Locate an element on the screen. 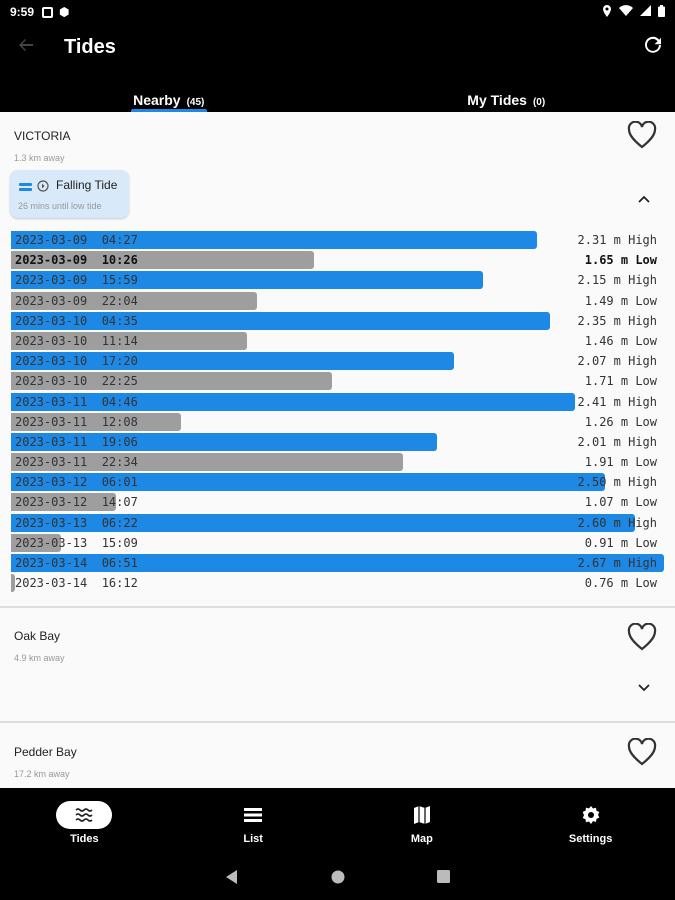  nav-map-label: Map is located at coordinates (421, 839).